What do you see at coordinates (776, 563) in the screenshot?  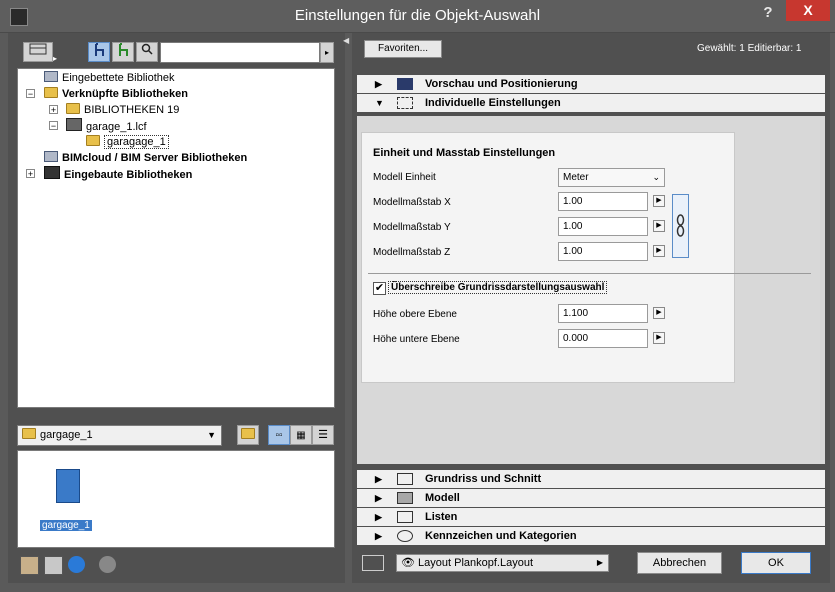 I see `ok-button: OK` at bounding box center [776, 563].